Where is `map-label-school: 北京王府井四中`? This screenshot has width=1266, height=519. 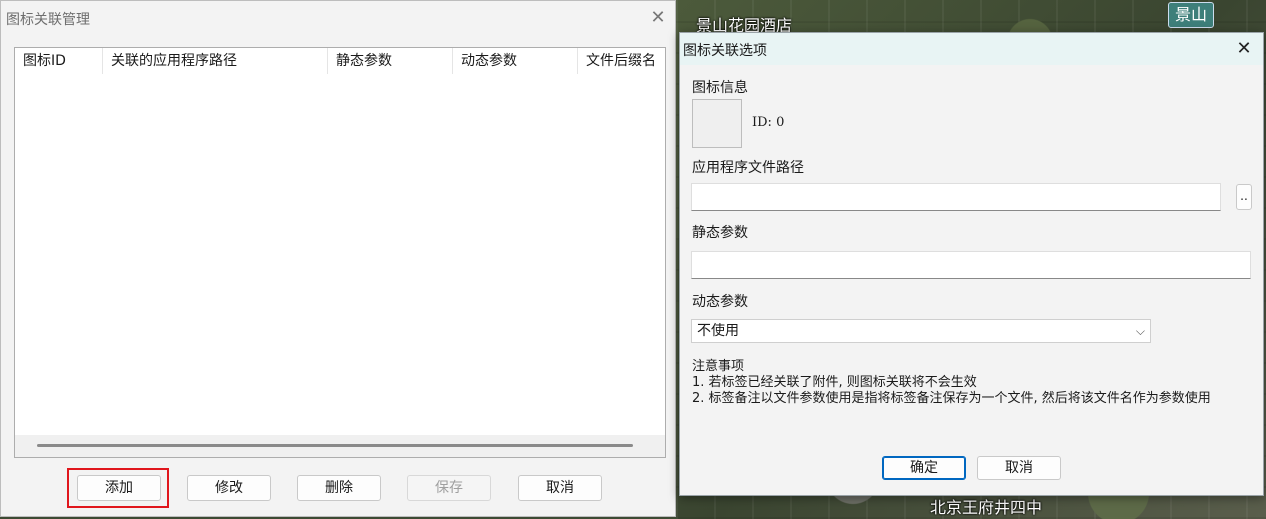 map-label-school: 北京王府井四中 is located at coordinates (986, 507).